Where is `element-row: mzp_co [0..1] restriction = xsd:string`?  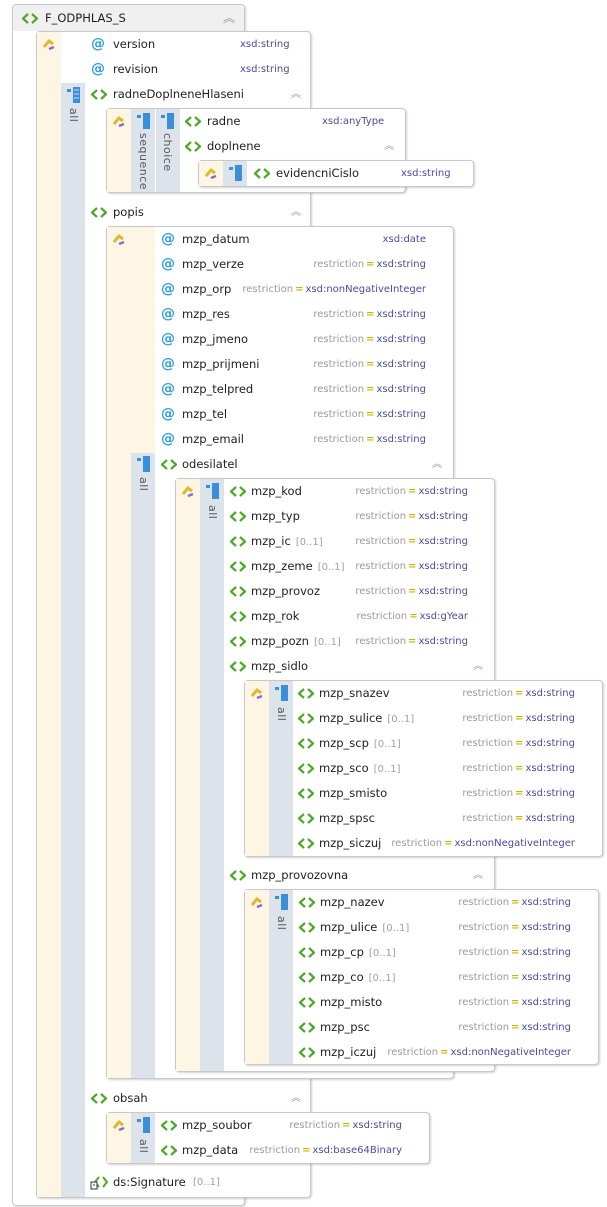
element-row: mzp_co [0..1] restriction = xsd:string is located at coordinates (434, 977).